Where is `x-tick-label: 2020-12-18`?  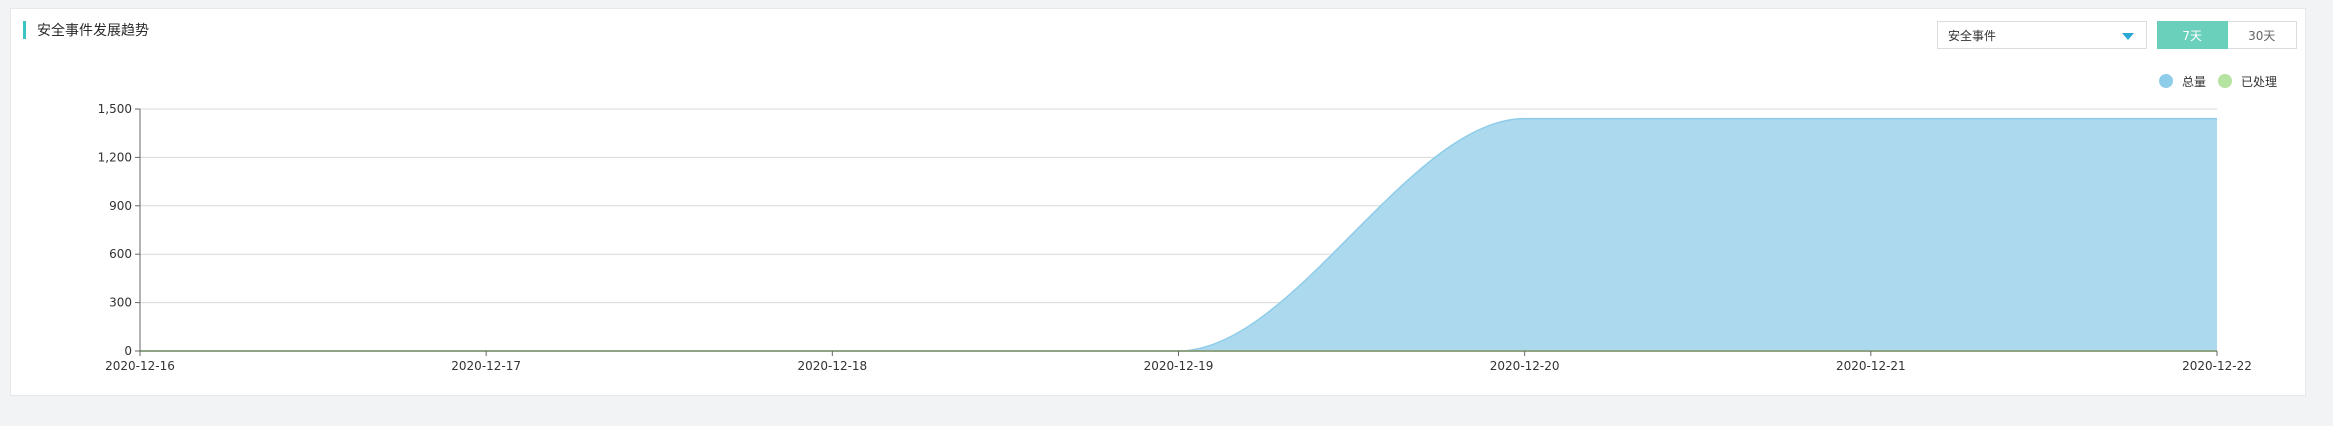 x-tick-label: 2020-12-18 is located at coordinates (832, 366).